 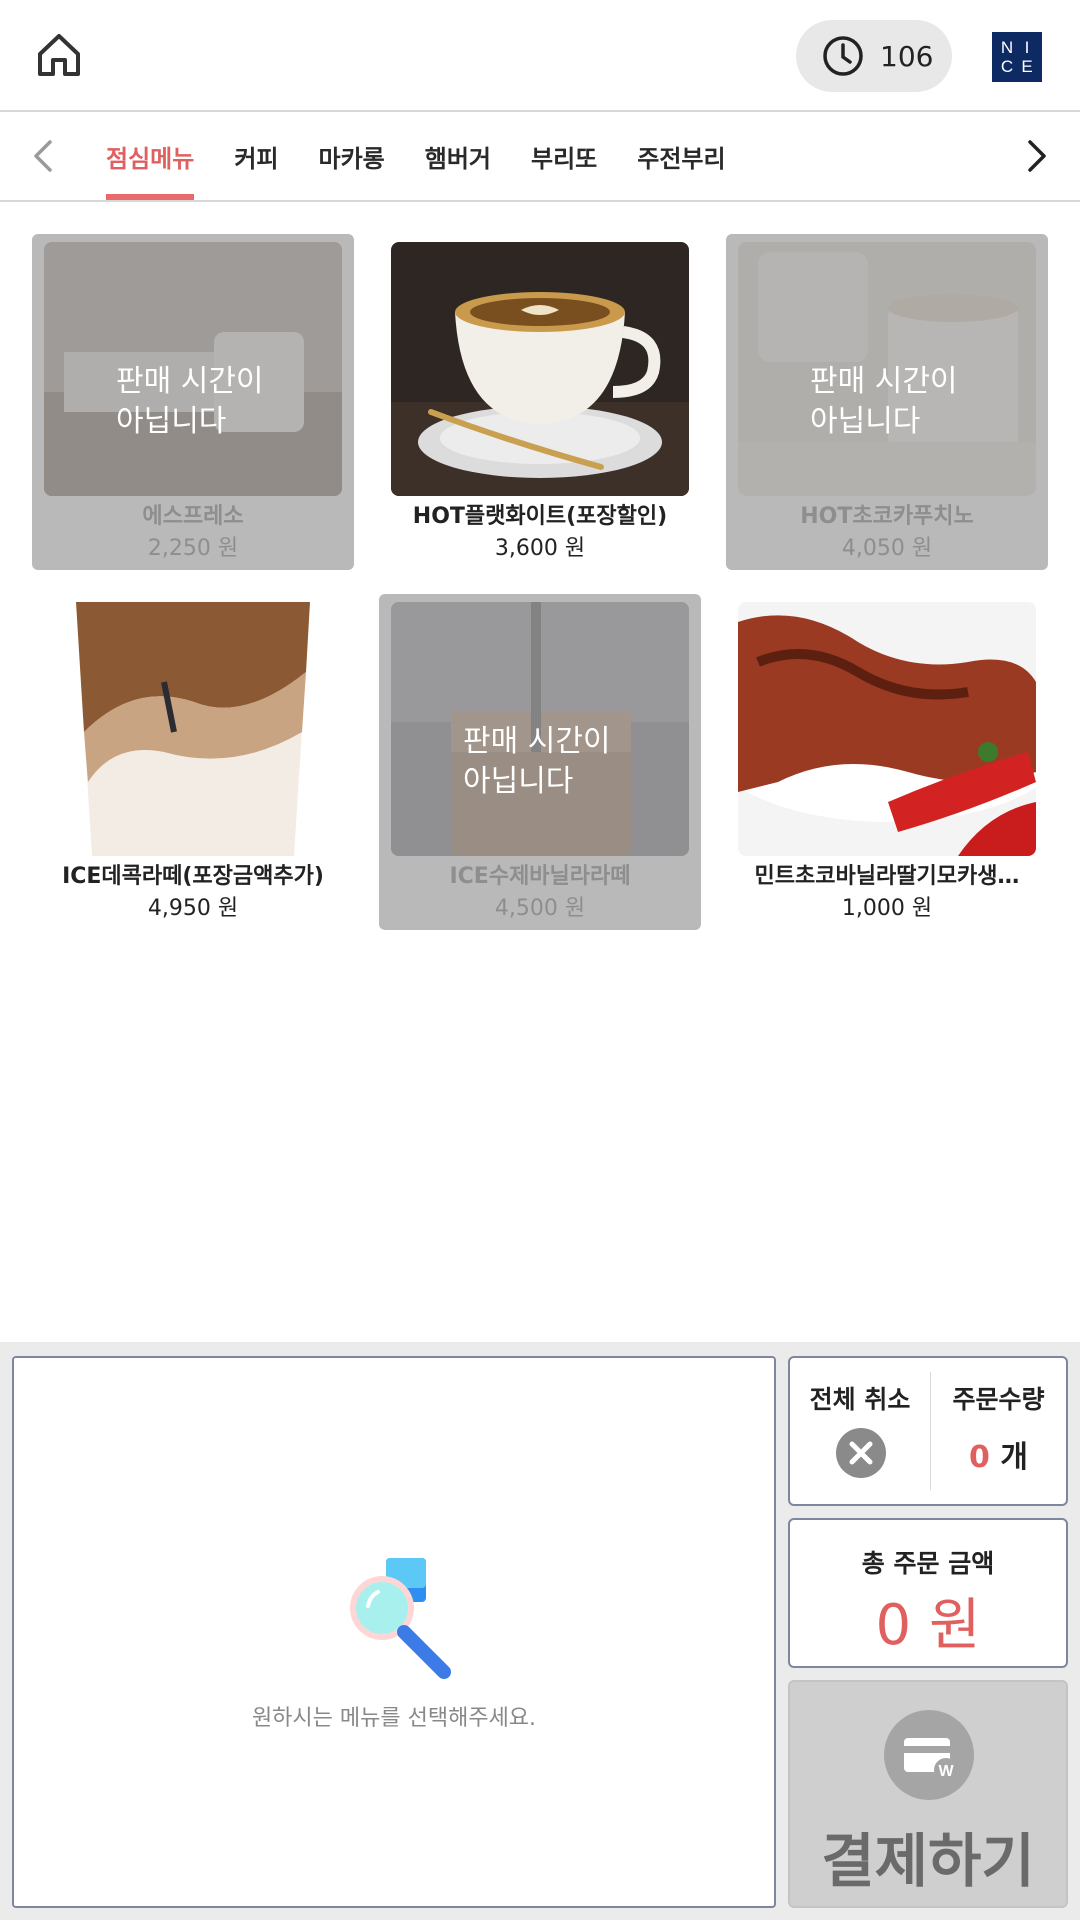 I want to click on cancel-all-button: 전체 취소, so click(x=860, y=1431).